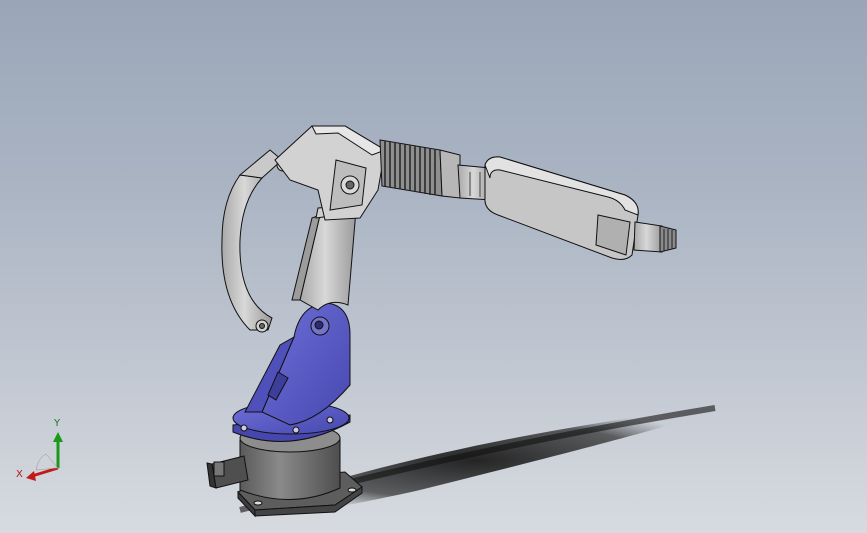  What do you see at coordinates (655, 237) in the screenshot?
I see `tool-flange` at bounding box center [655, 237].